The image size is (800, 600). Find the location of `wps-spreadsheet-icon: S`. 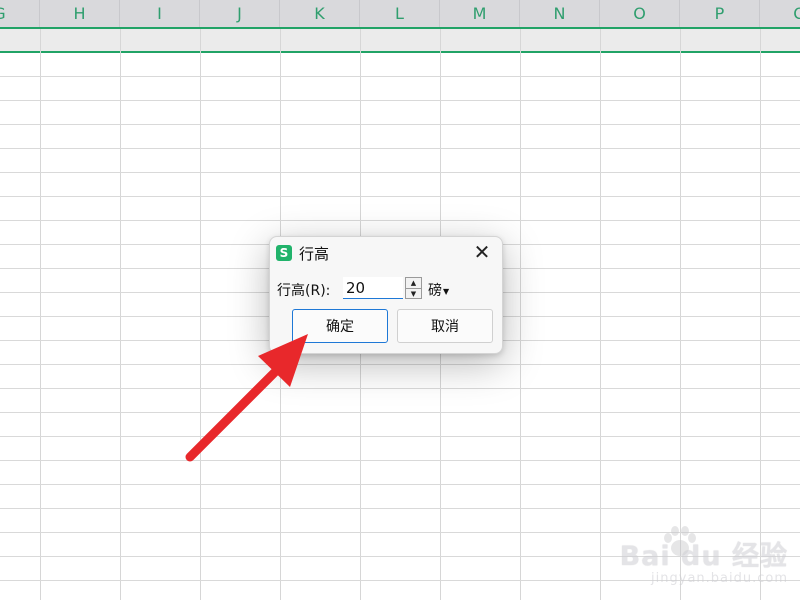

wps-spreadsheet-icon: S is located at coordinates (284, 253).